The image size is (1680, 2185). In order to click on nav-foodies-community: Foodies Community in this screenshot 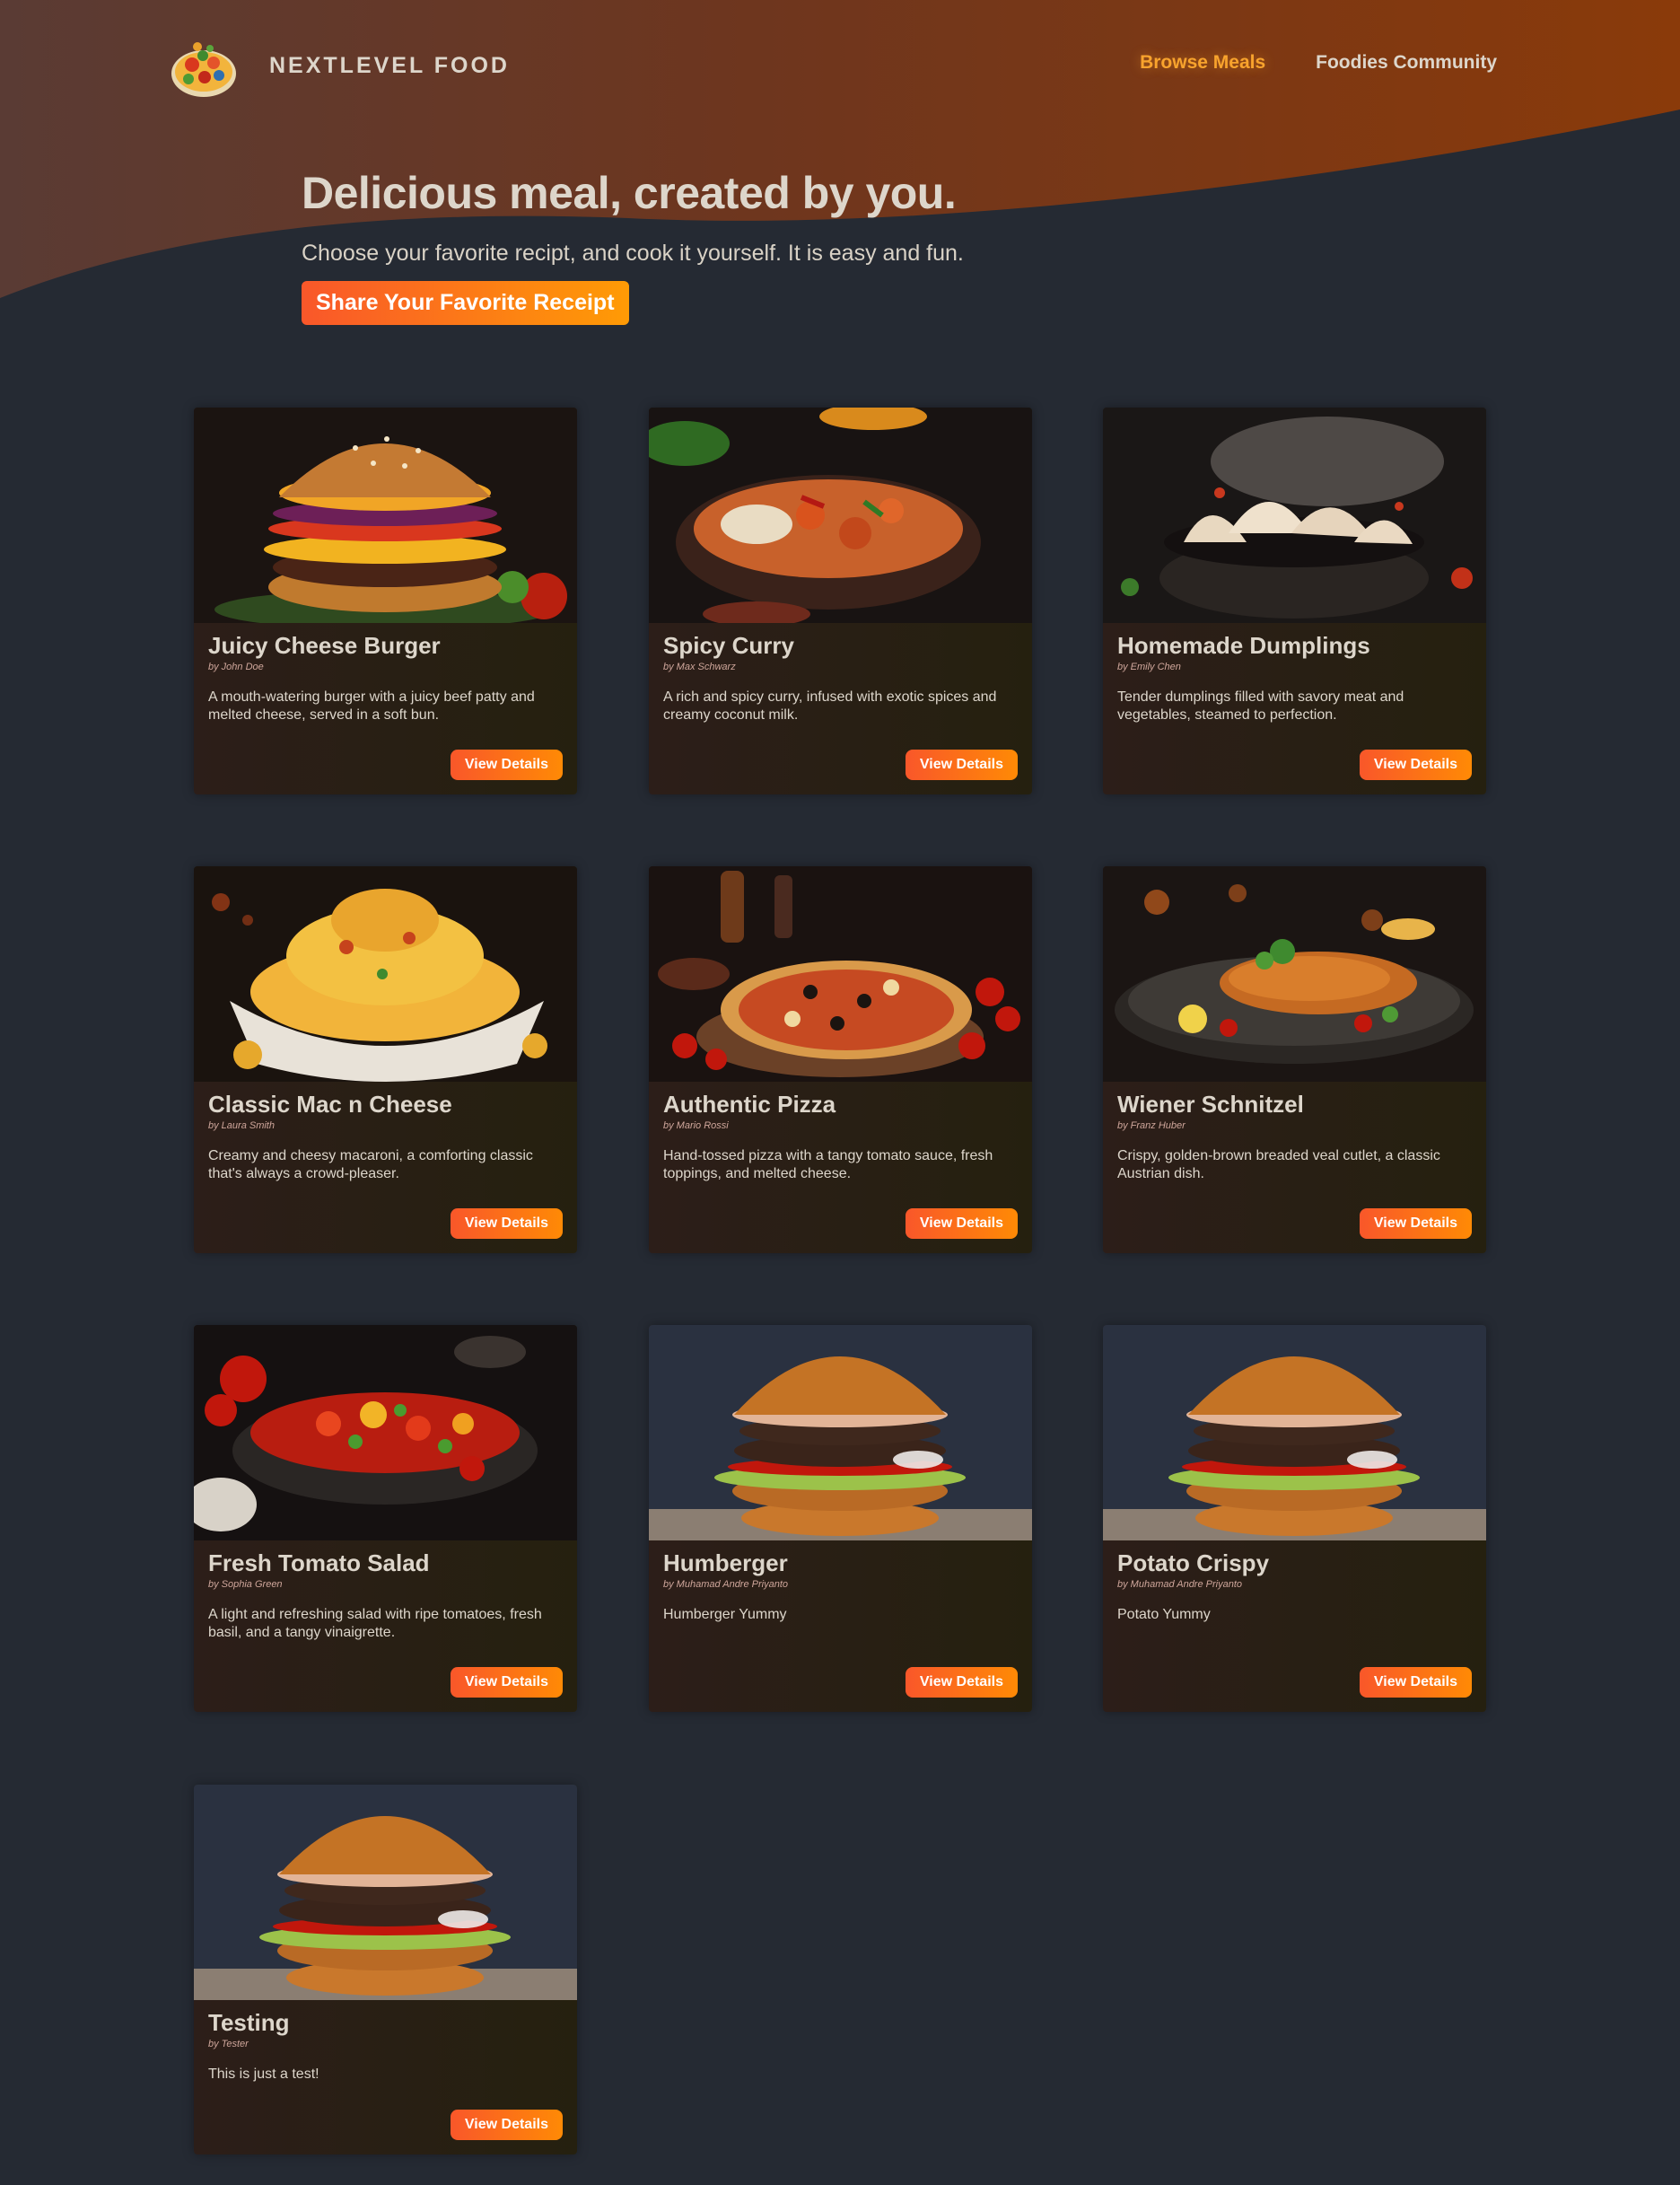, I will do `click(1407, 63)`.